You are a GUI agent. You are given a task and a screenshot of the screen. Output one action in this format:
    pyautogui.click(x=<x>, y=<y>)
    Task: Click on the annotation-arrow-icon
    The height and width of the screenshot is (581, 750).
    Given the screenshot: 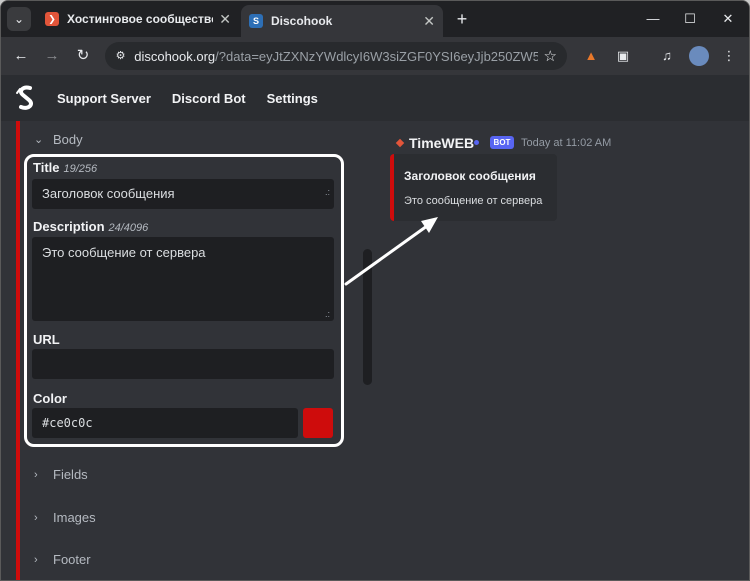 What is the action you would take?
    pyautogui.click(x=391, y=251)
    